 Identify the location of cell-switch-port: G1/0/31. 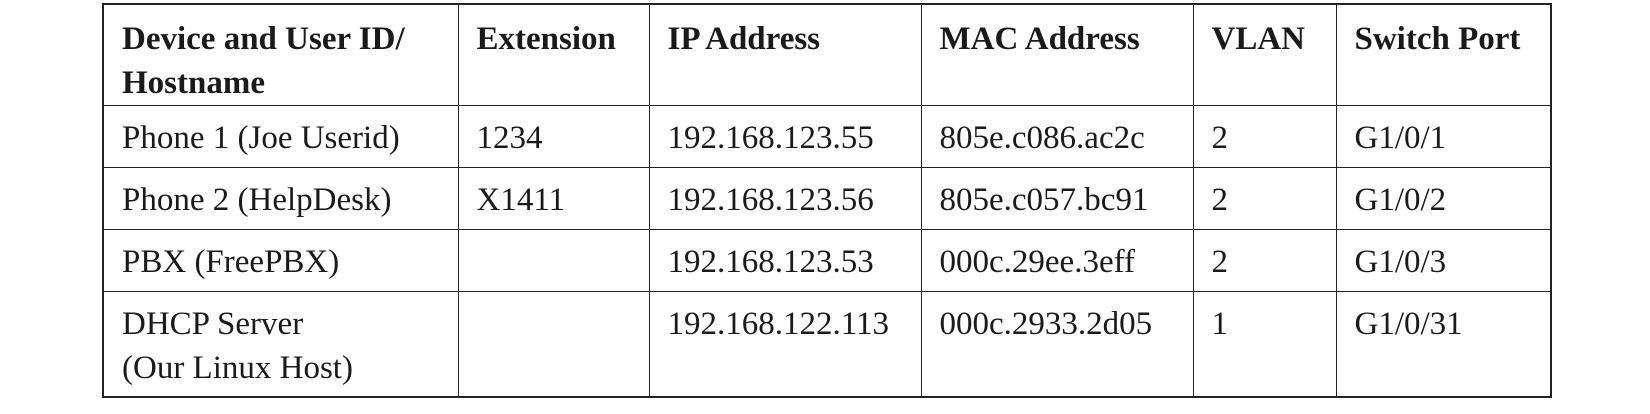
(1443, 344).